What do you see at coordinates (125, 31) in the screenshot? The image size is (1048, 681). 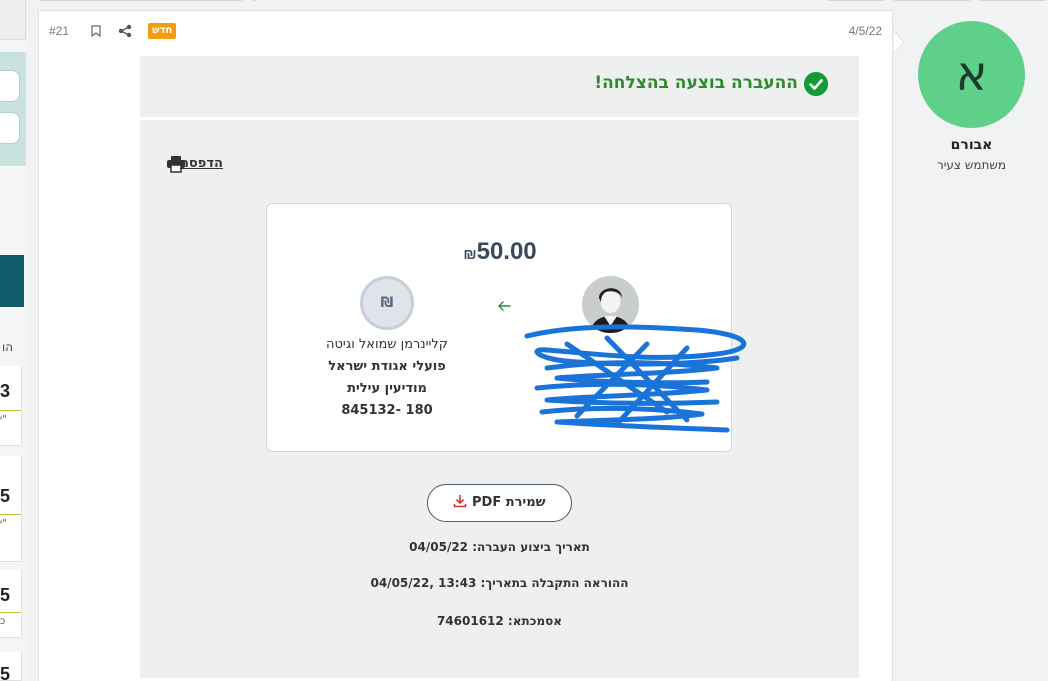 I see `share-icon` at bounding box center [125, 31].